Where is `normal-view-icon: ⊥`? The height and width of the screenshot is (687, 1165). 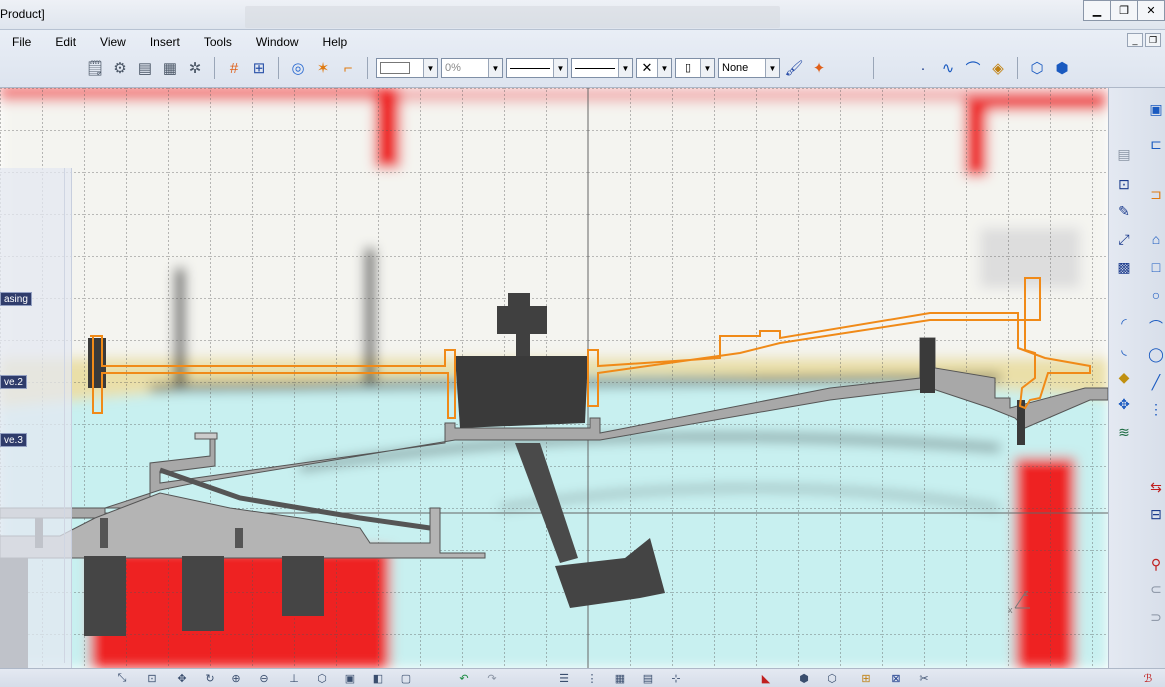
normal-view-icon: ⊥ is located at coordinates (294, 678).